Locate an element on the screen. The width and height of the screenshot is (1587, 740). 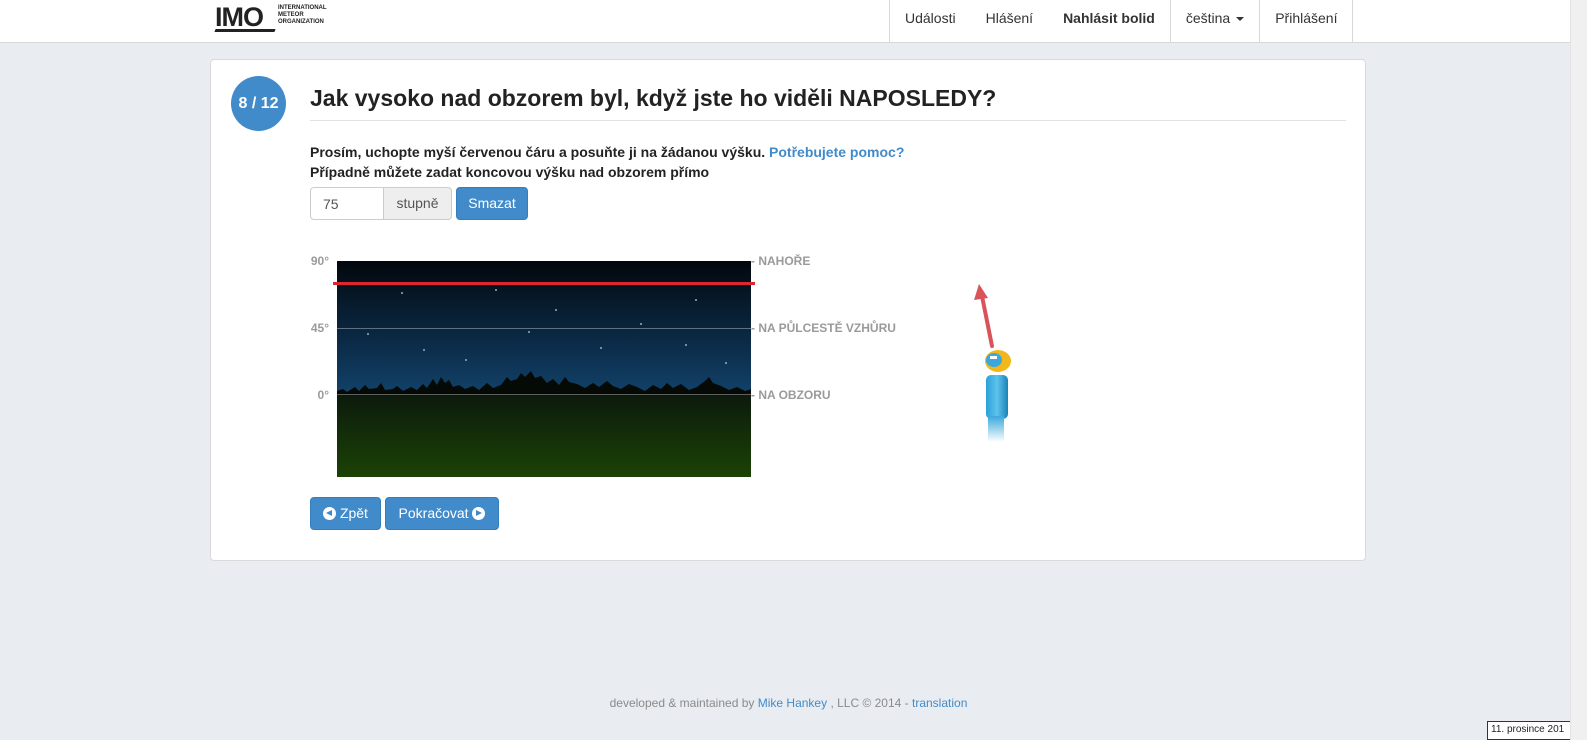
observer-figure-icon is located at coordinates (992, 363).